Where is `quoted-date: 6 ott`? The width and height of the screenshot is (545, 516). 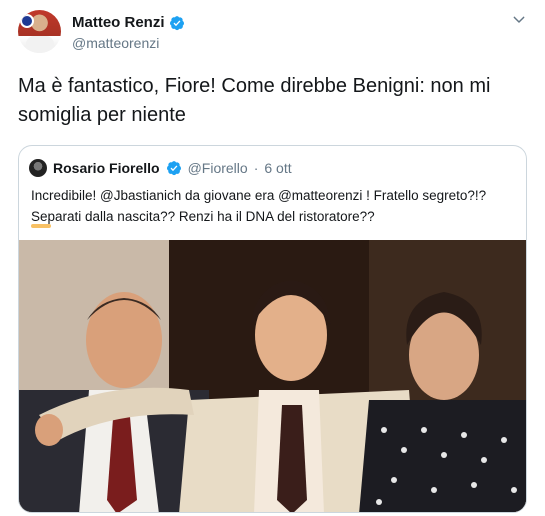
quoted-date: 6 ott is located at coordinates (278, 168).